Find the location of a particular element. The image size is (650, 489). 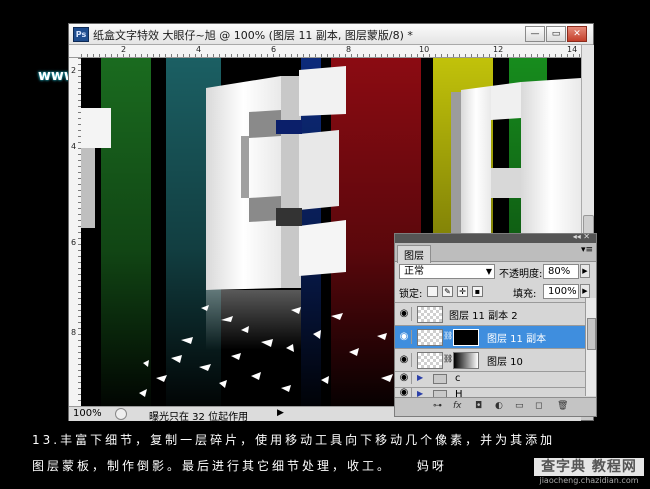

status-info: 曝光只在 32 位起作用 is located at coordinates (199, 417).